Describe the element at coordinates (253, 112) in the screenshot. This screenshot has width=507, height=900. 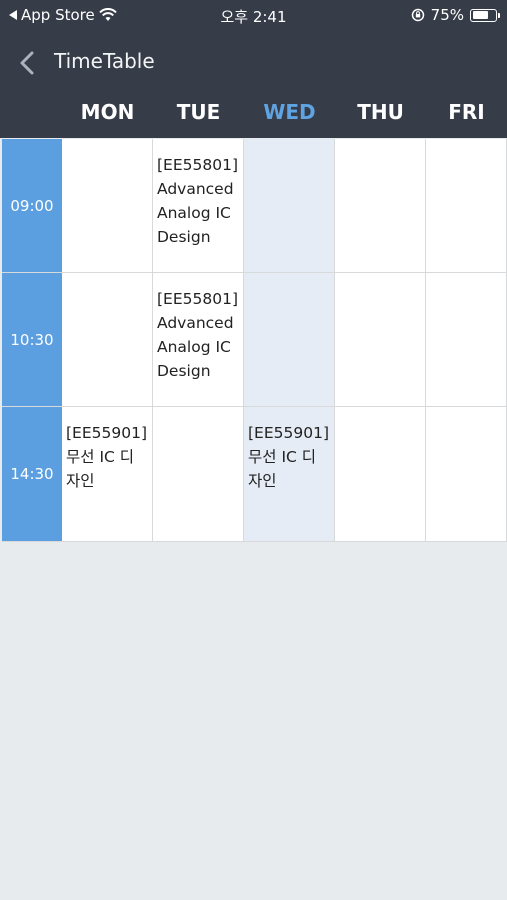
I see `day-header: MON TUE WED THU FRI` at that location.